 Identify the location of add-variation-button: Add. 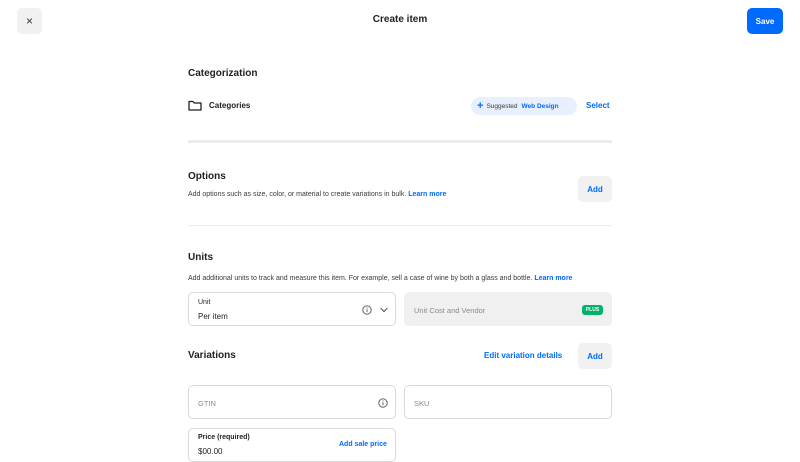
(595, 356).